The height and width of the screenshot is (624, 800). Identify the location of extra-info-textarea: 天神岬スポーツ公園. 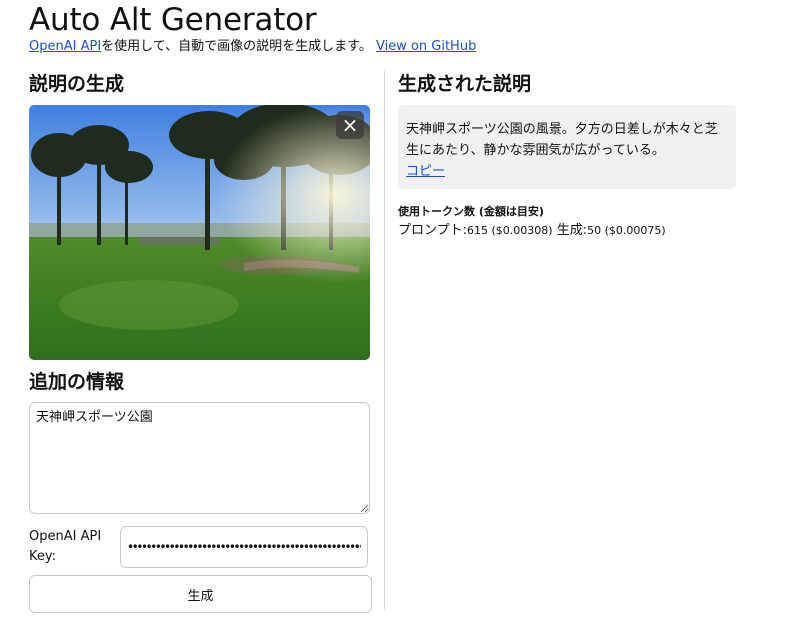
(199, 458).